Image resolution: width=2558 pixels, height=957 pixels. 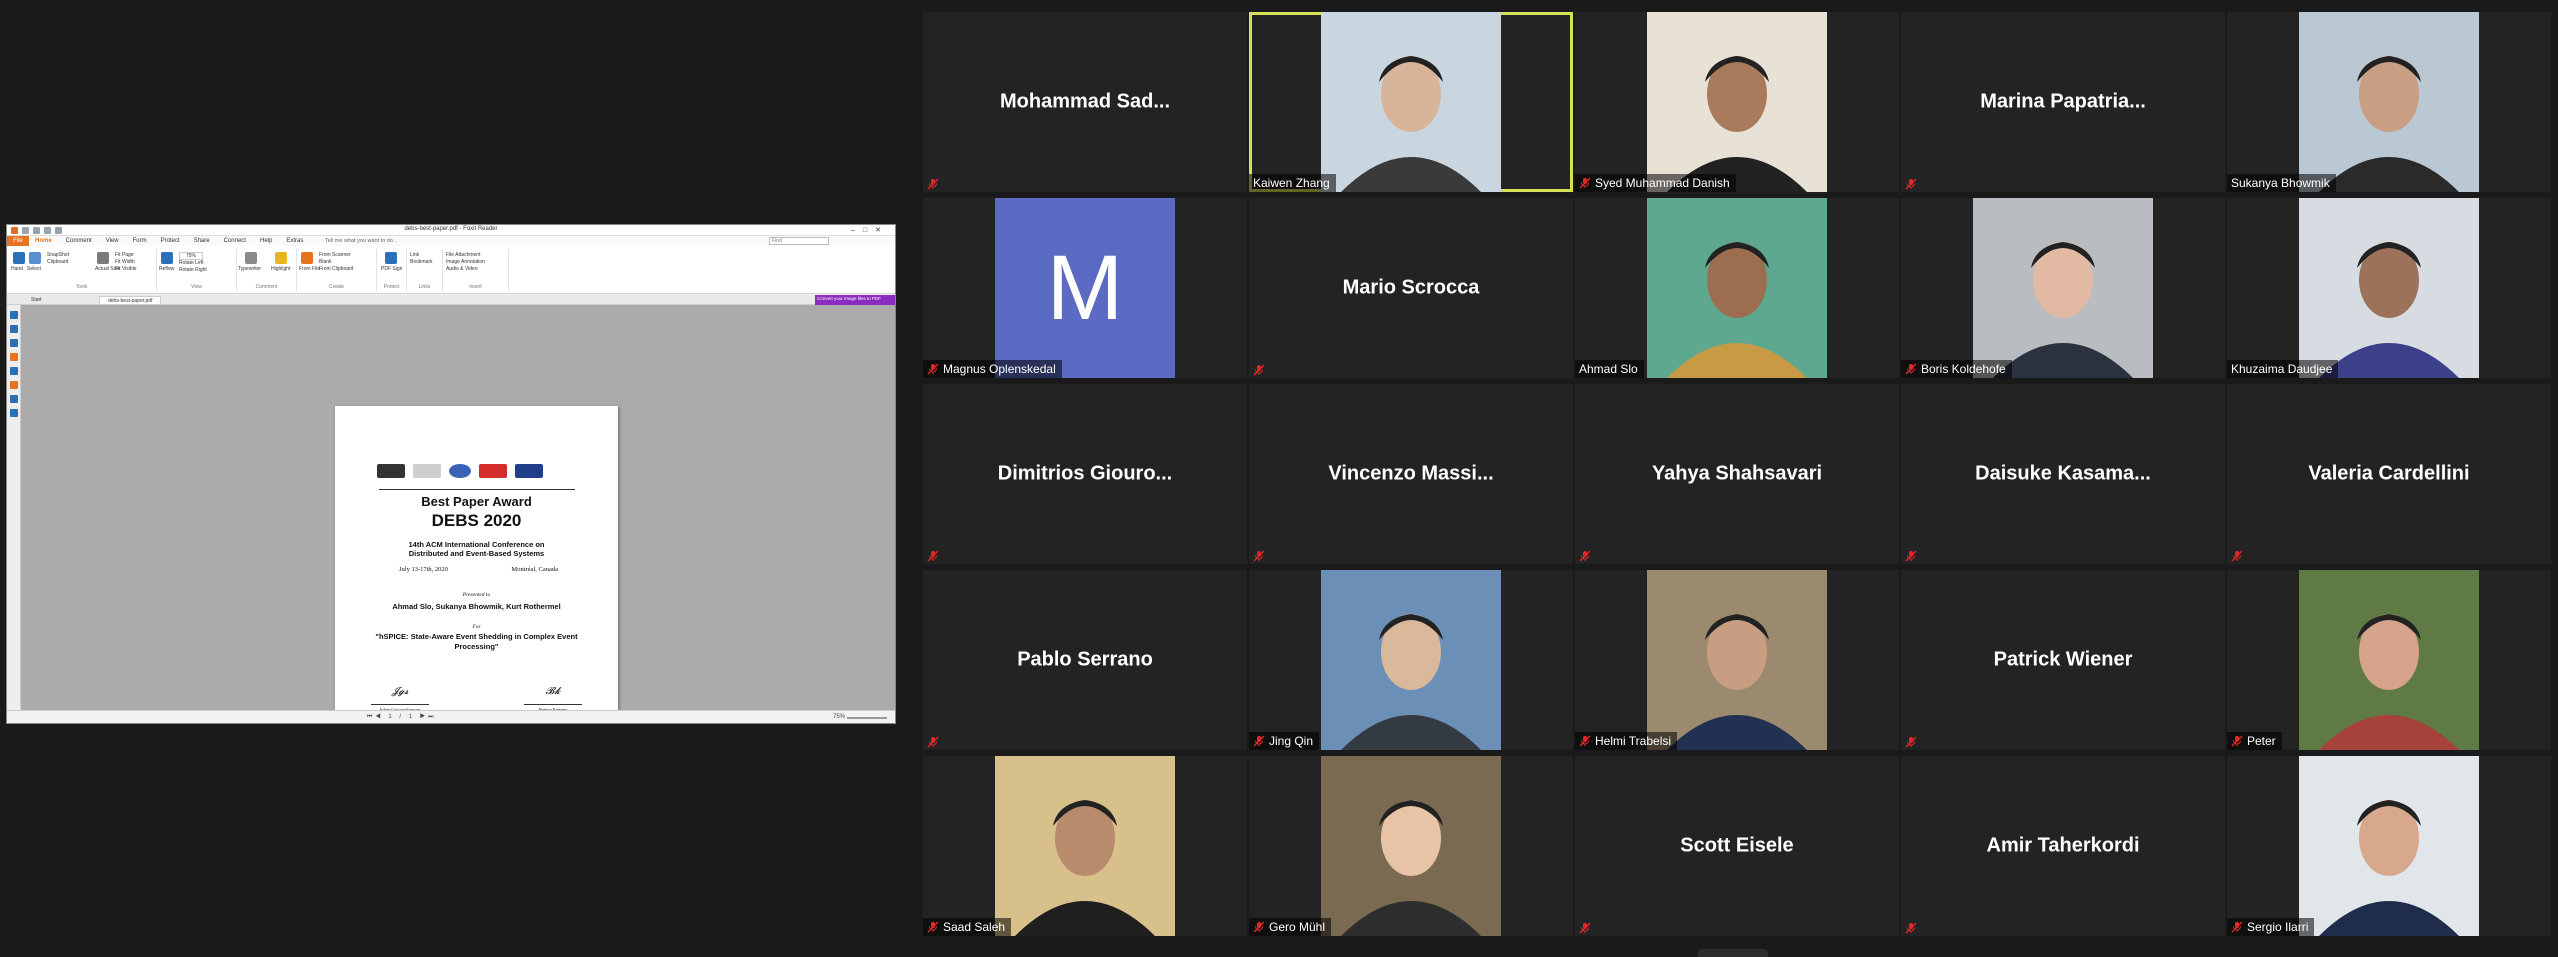 I want to click on status-bar: ⏮◀ 1 / 1 ▶⏭ 75%, so click(x=451, y=716).